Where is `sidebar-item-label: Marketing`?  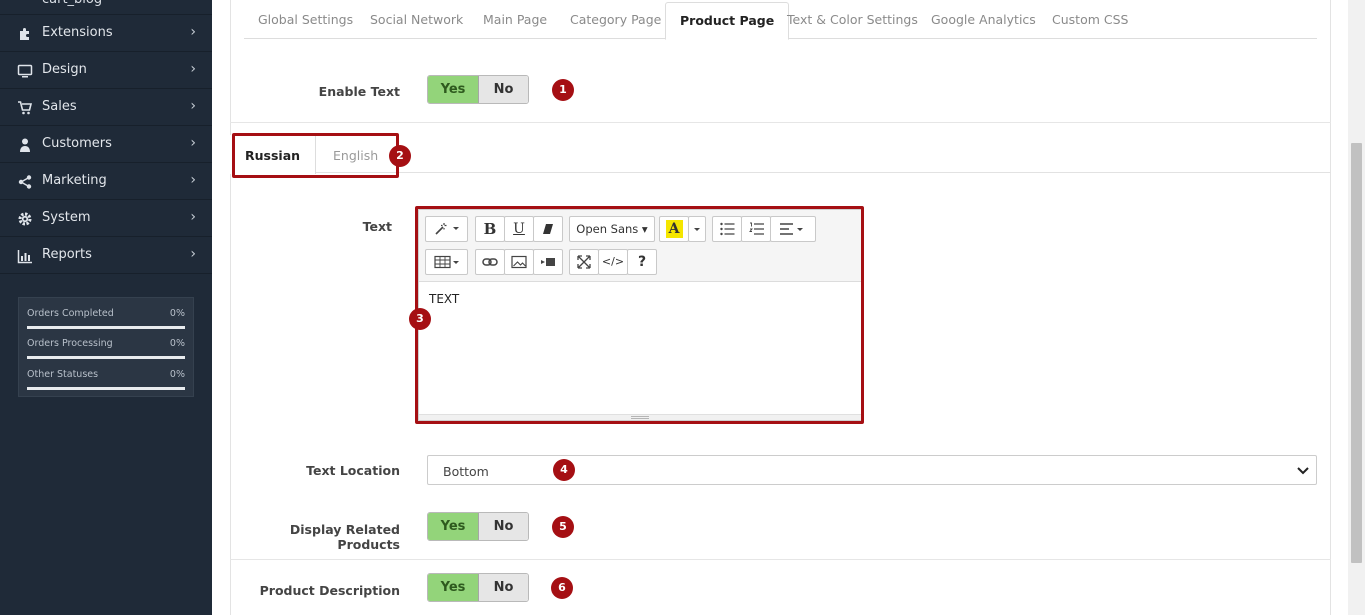
sidebar-item-label: Marketing is located at coordinates (74, 180).